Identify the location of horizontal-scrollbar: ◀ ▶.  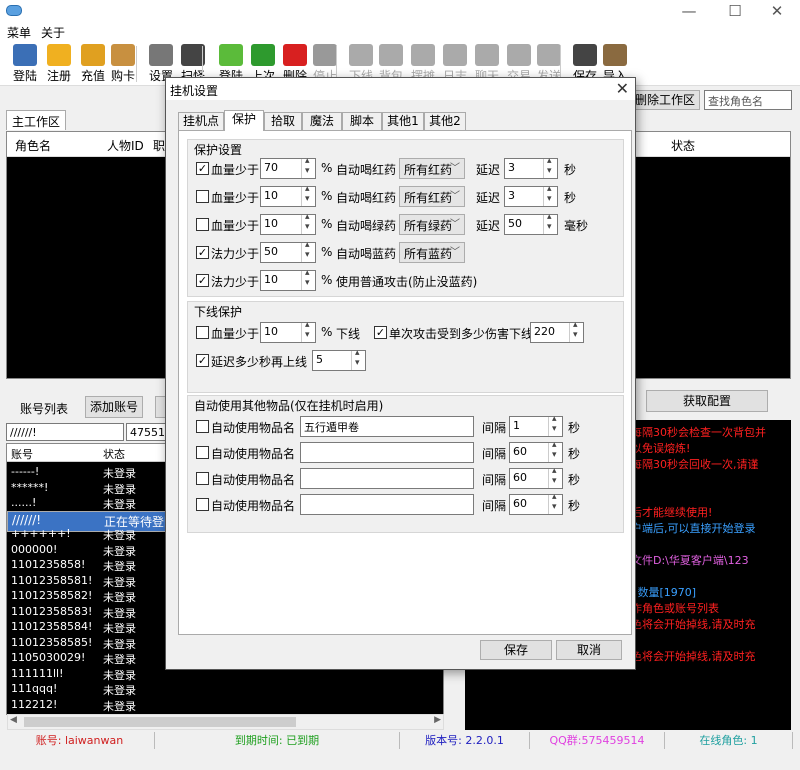
(225, 722).